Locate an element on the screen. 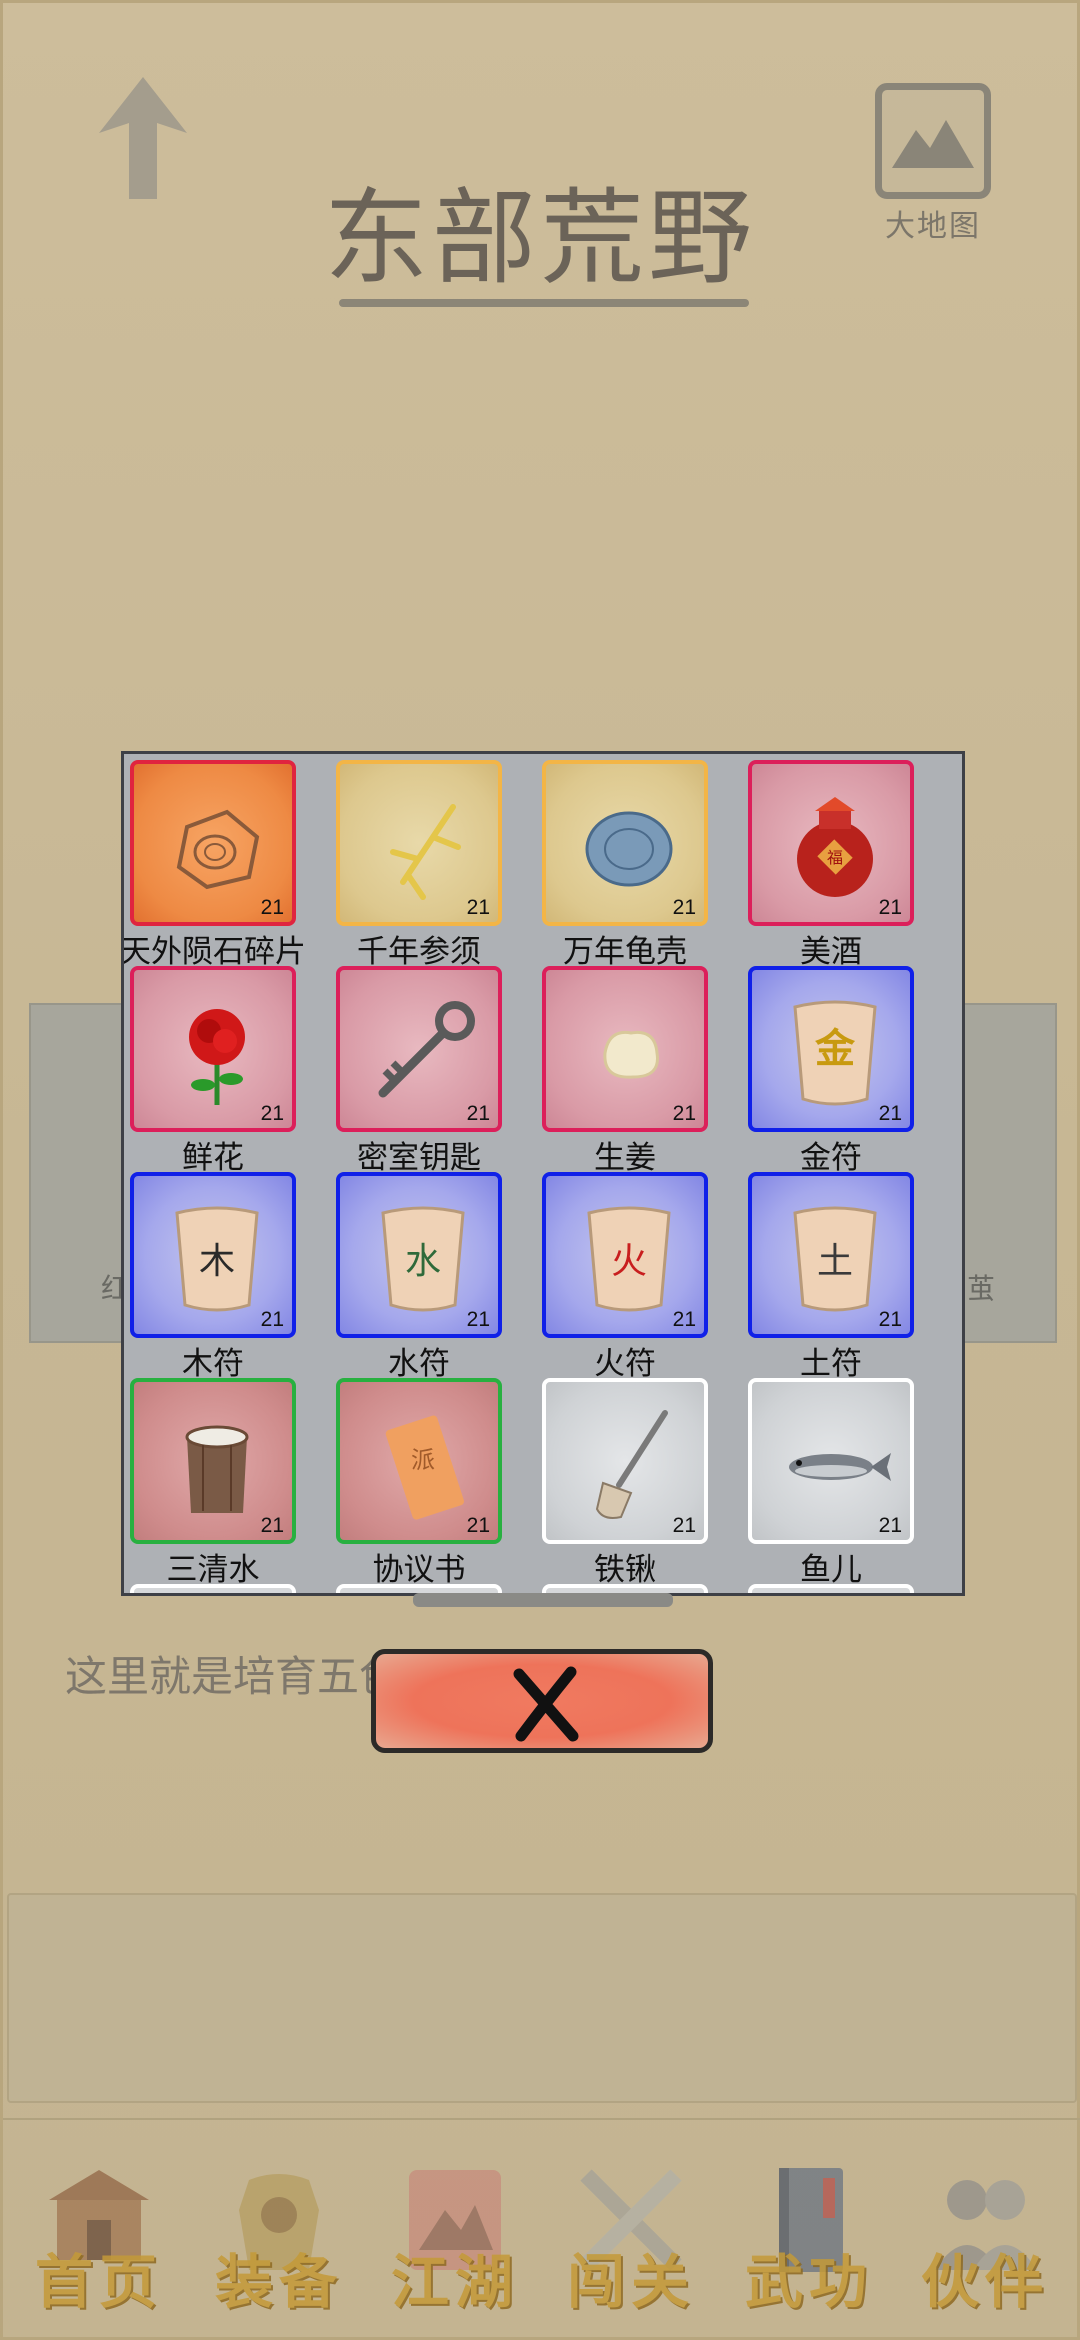 This screenshot has height=2340, width=1080. inventory-item: 21 天外陨石碎片 is located at coordinates (227, 862).